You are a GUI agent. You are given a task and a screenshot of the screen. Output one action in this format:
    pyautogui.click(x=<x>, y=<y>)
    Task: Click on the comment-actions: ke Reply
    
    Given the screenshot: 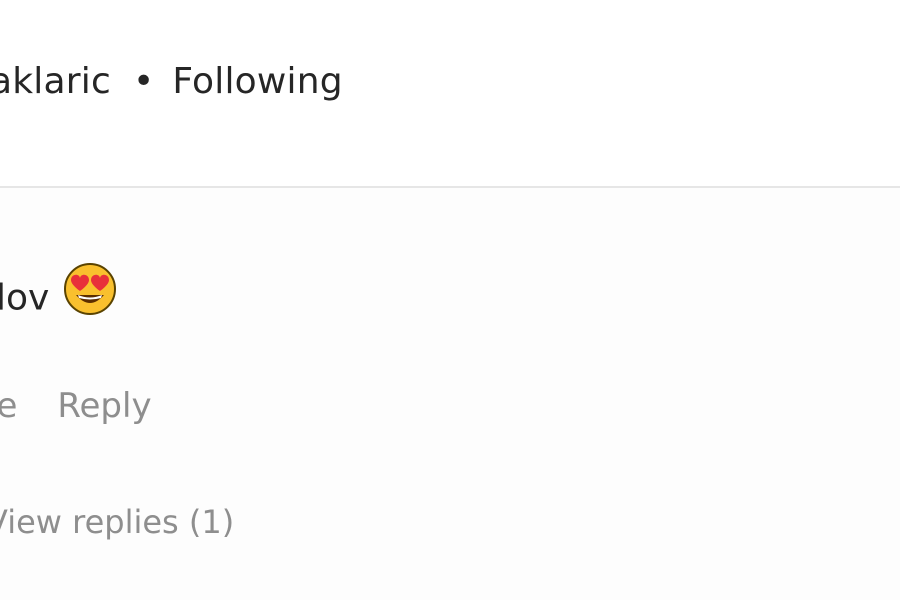 What is the action you would take?
    pyautogui.click(x=76, y=406)
    